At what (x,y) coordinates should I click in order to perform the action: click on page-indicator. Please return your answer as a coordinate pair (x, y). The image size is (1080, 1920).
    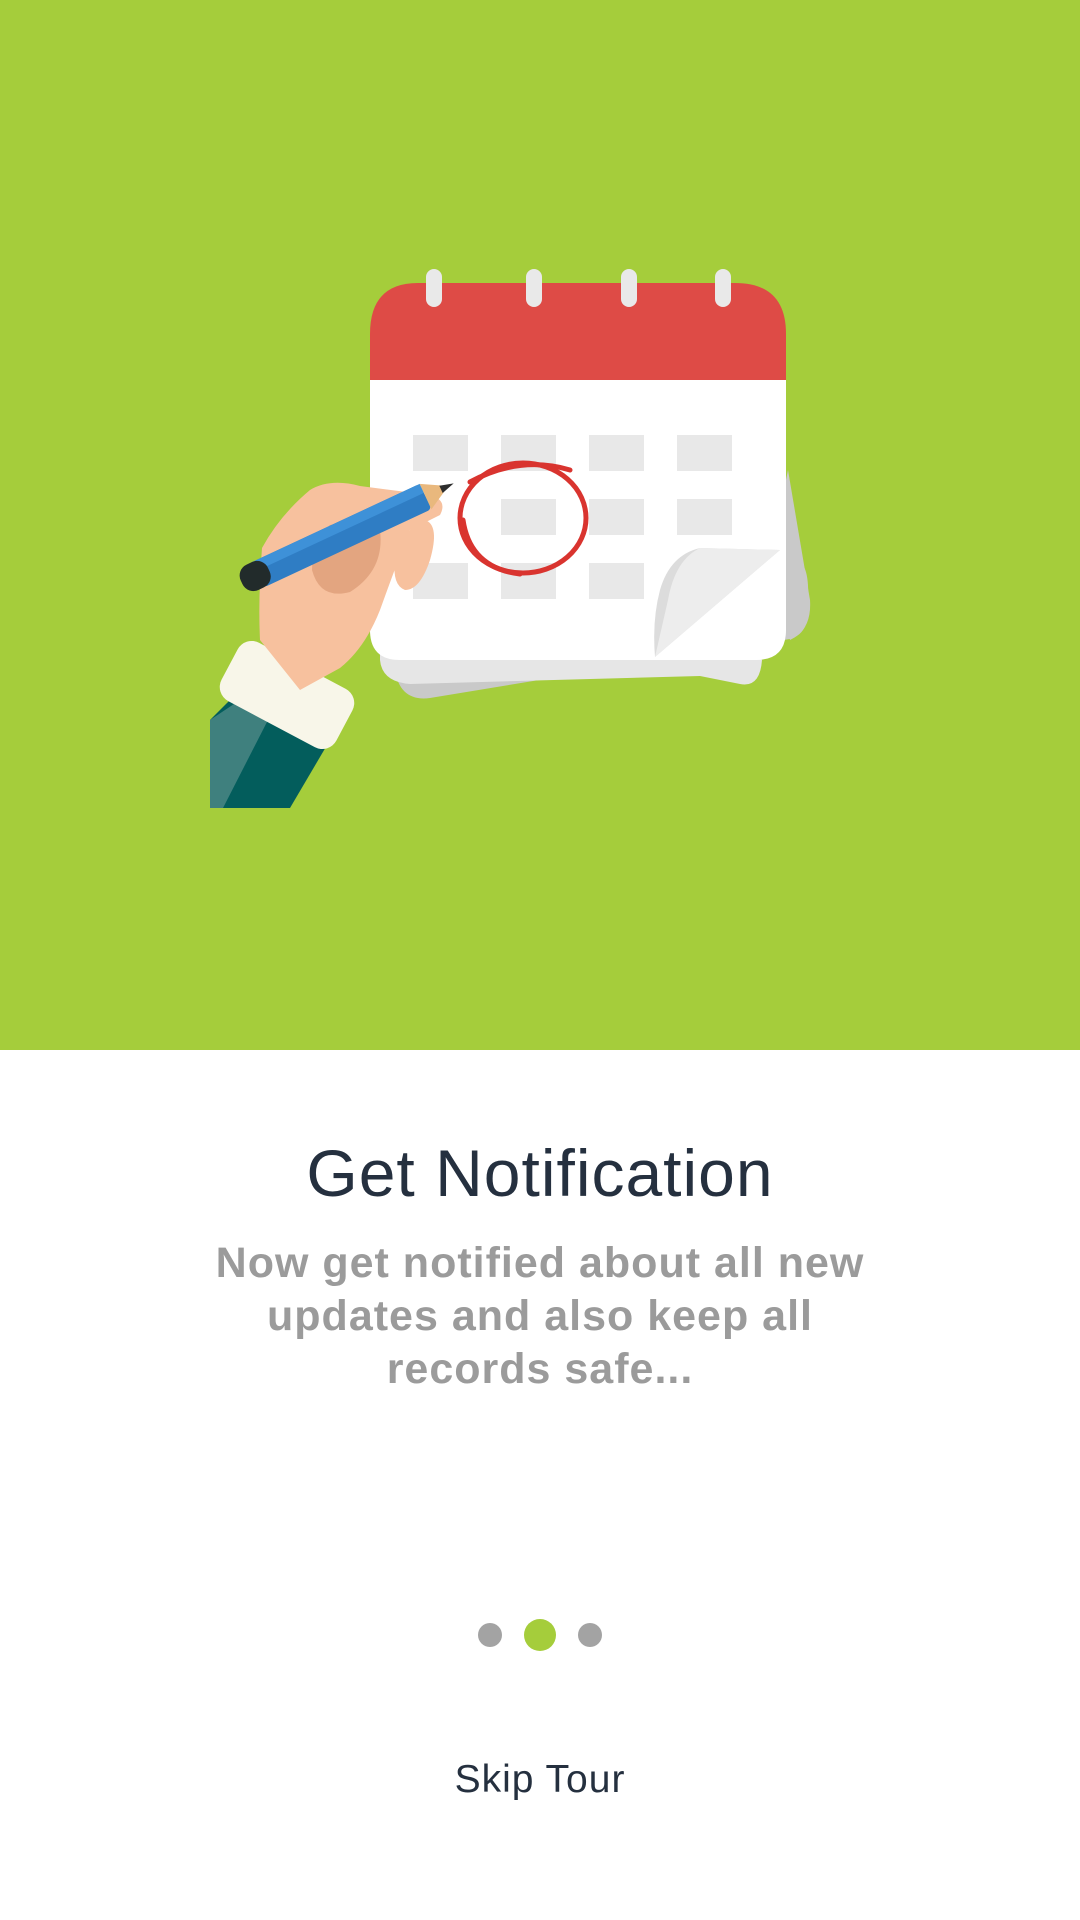
    Looking at the image, I should click on (540, 1635).